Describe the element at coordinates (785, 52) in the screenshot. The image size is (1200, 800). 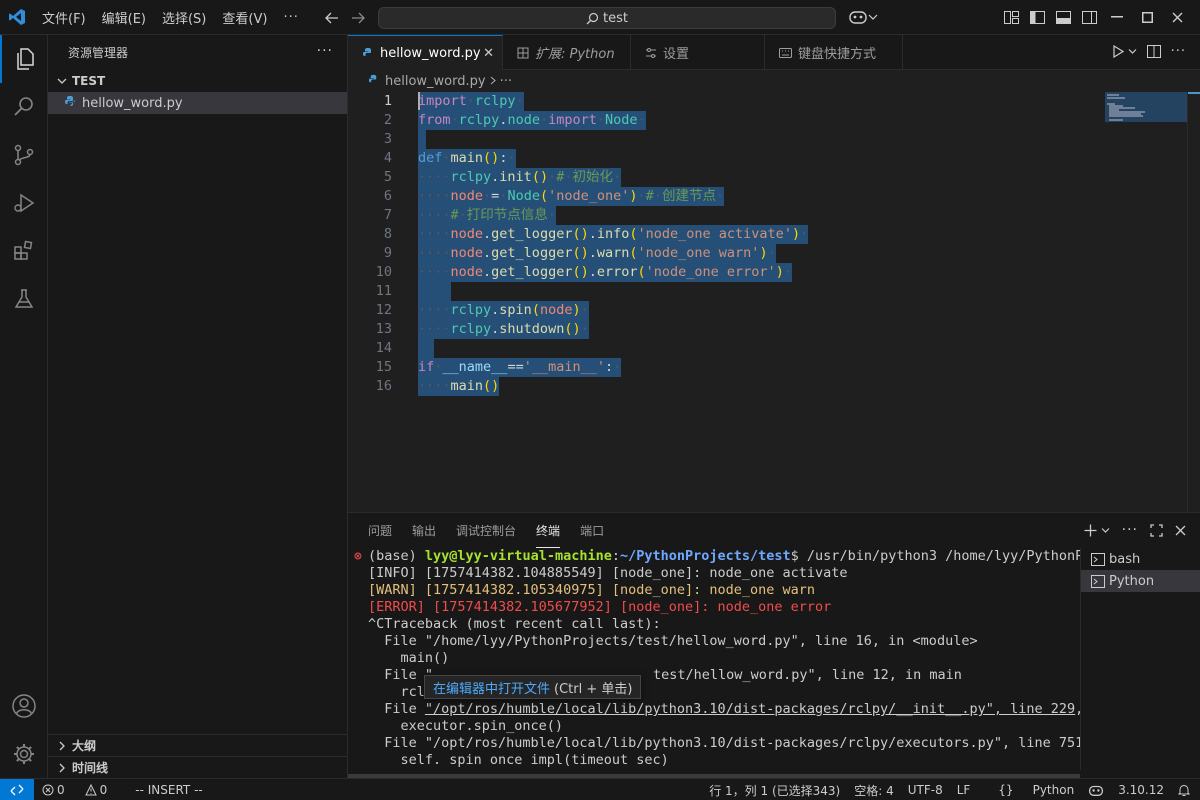
I see `keyboard-icon` at that location.